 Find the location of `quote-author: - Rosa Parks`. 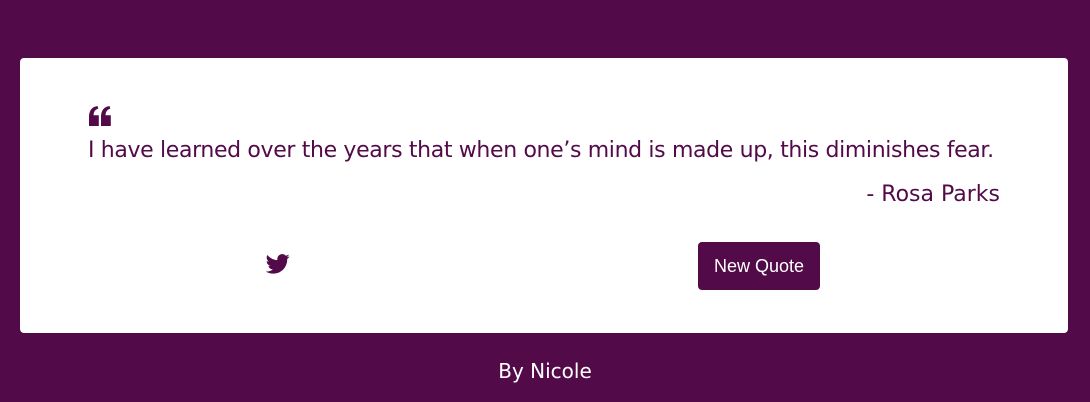

quote-author: - Rosa Parks is located at coordinates (933, 194).